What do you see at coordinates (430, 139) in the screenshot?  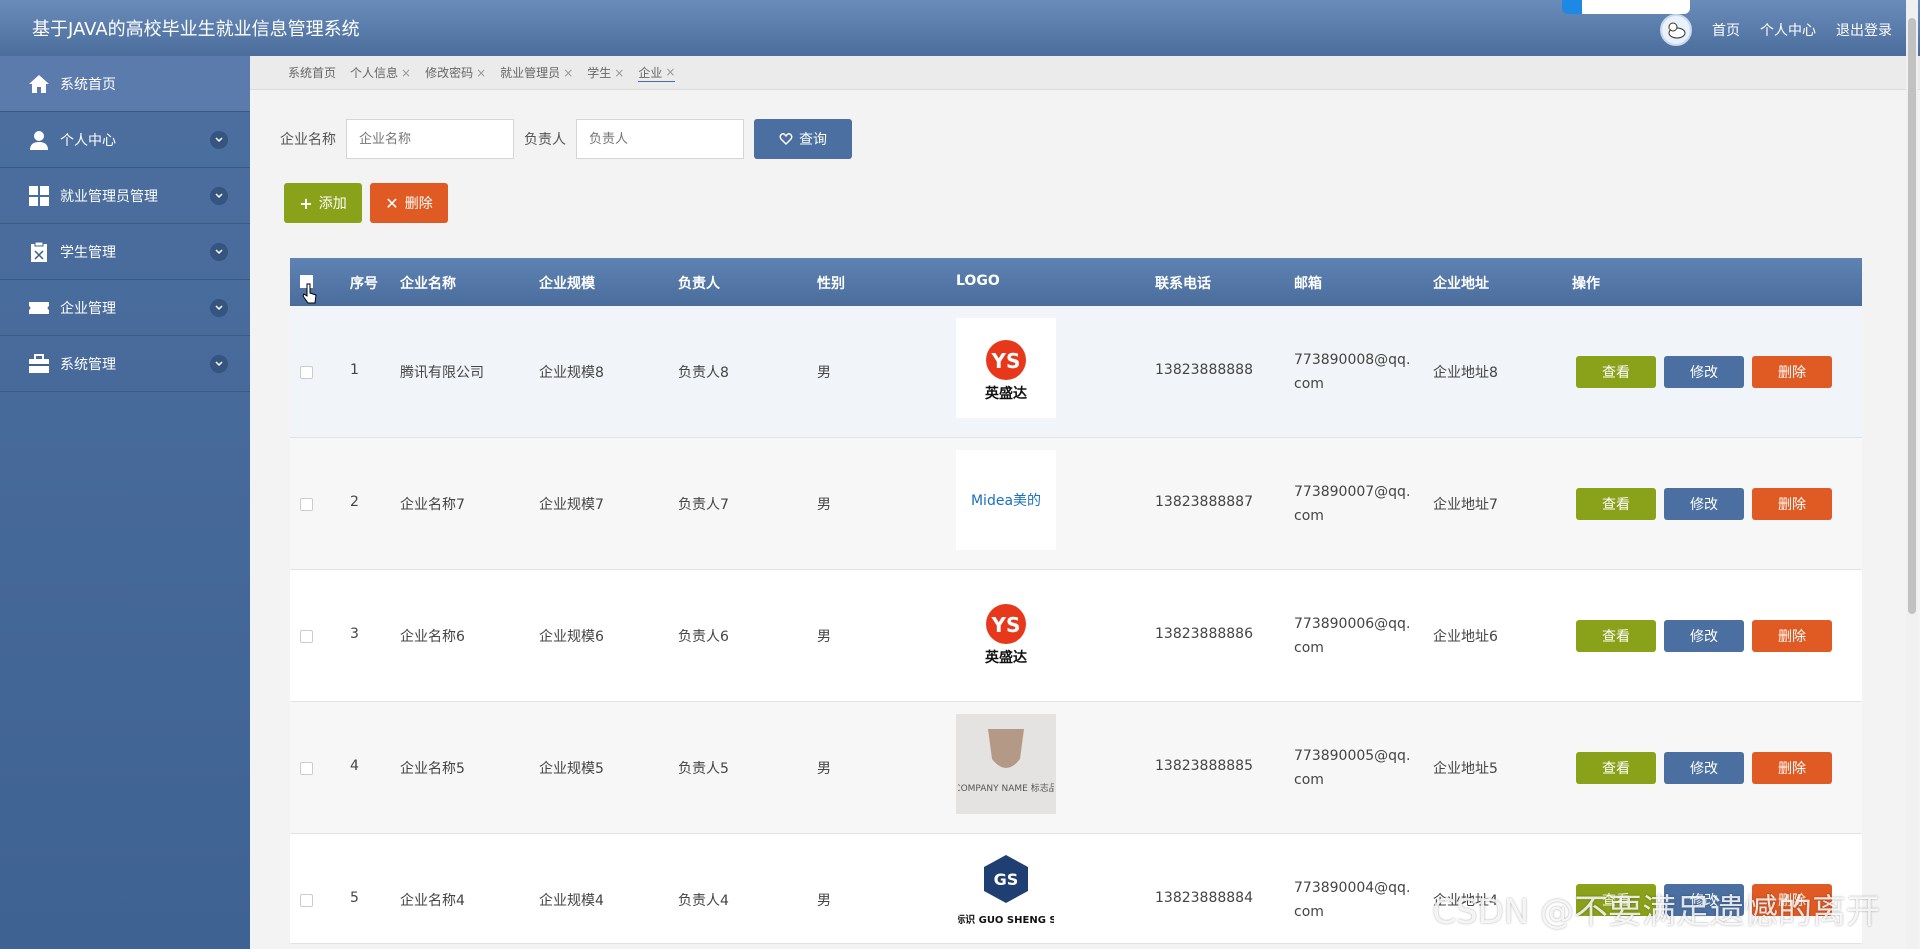 I see `company-name-input` at bounding box center [430, 139].